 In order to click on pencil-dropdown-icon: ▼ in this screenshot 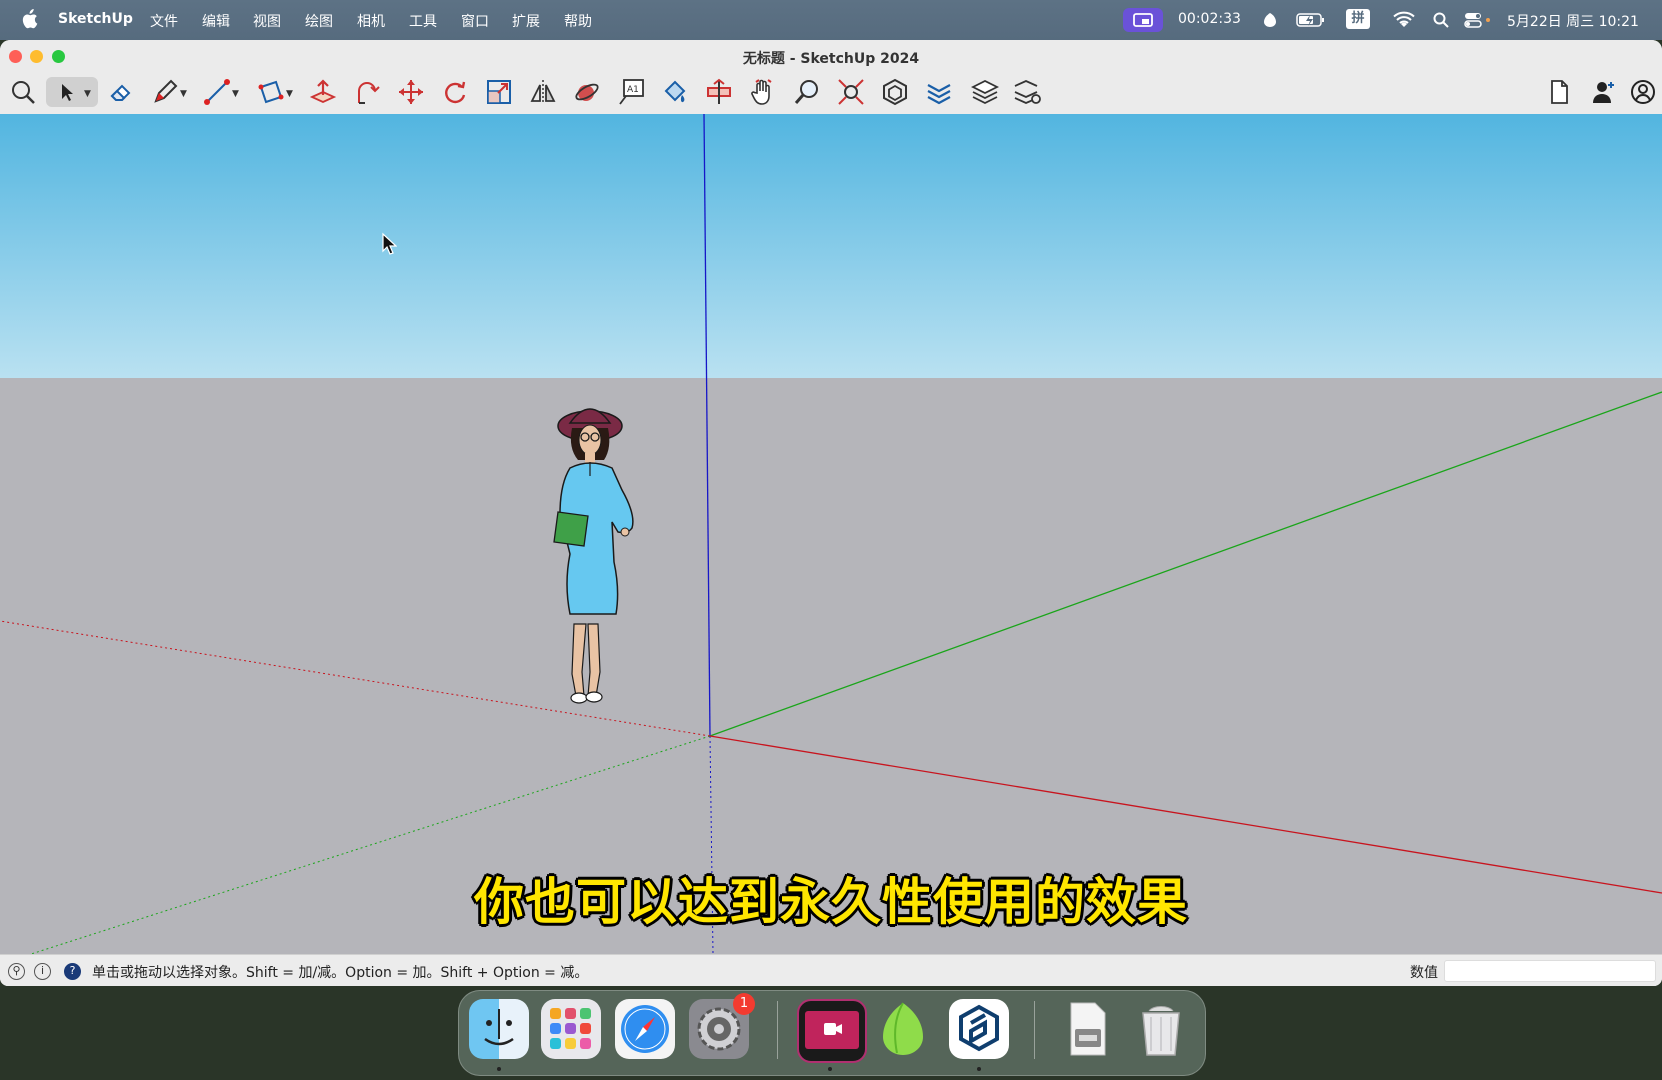, I will do `click(183, 94)`.